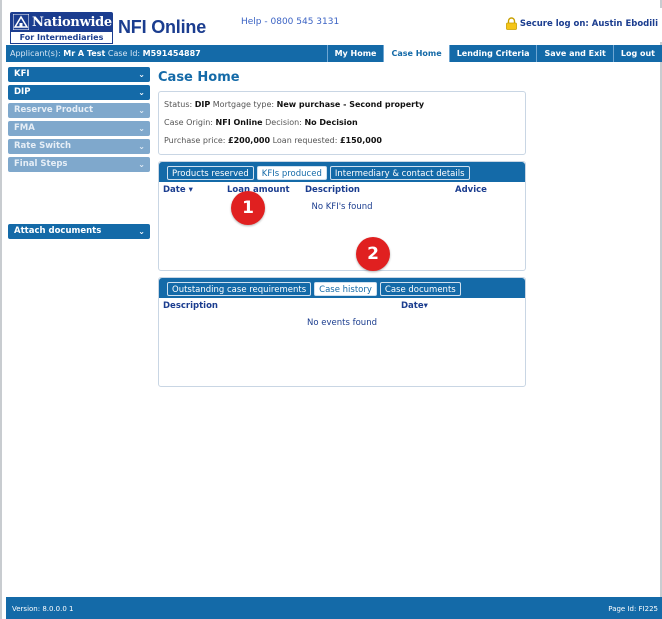 The width and height of the screenshot is (662, 619). I want to click on sidebar-item-label: Rate Switch, so click(43, 146).